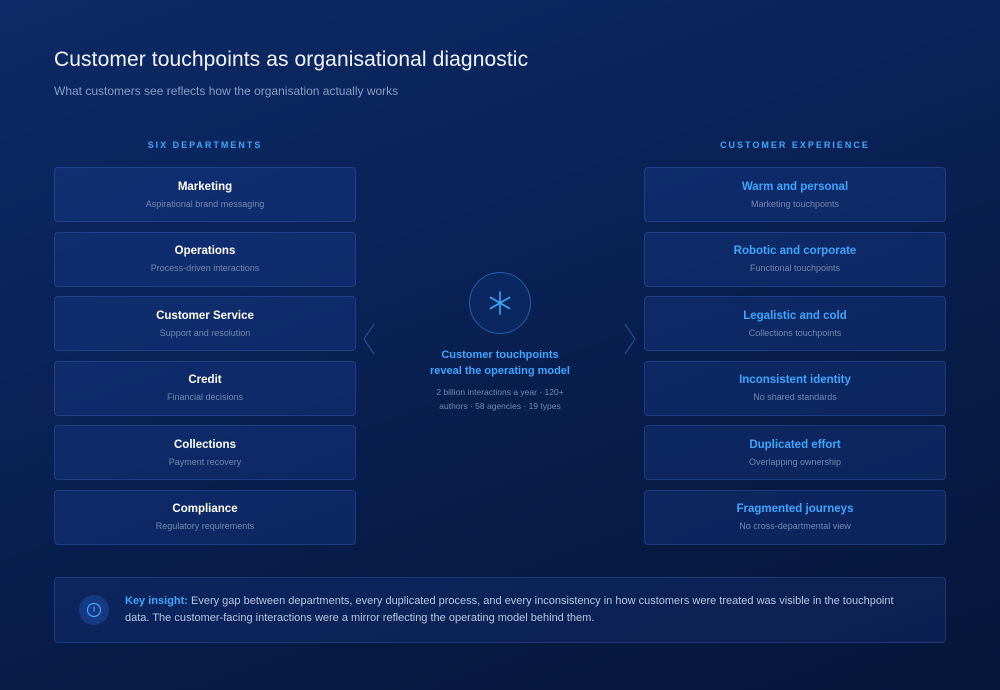 Image resolution: width=1000 pixels, height=690 pixels. Describe the element at coordinates (205, 268) in the screenshot. I see `card-subtitle: Process-driven interactions` at that location.